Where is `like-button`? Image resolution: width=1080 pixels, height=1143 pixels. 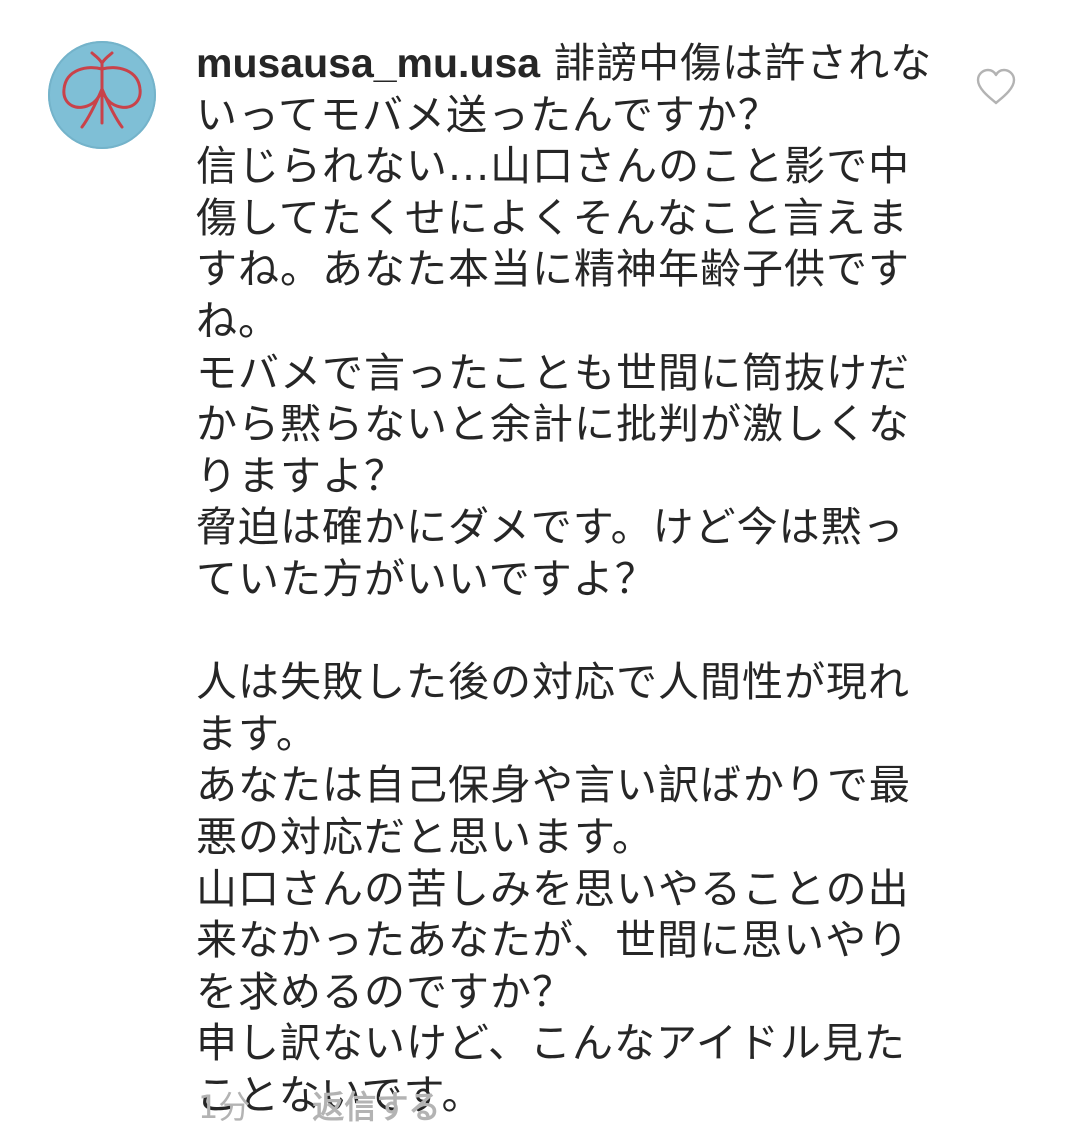 like-button is located at coordinates (996, 87).